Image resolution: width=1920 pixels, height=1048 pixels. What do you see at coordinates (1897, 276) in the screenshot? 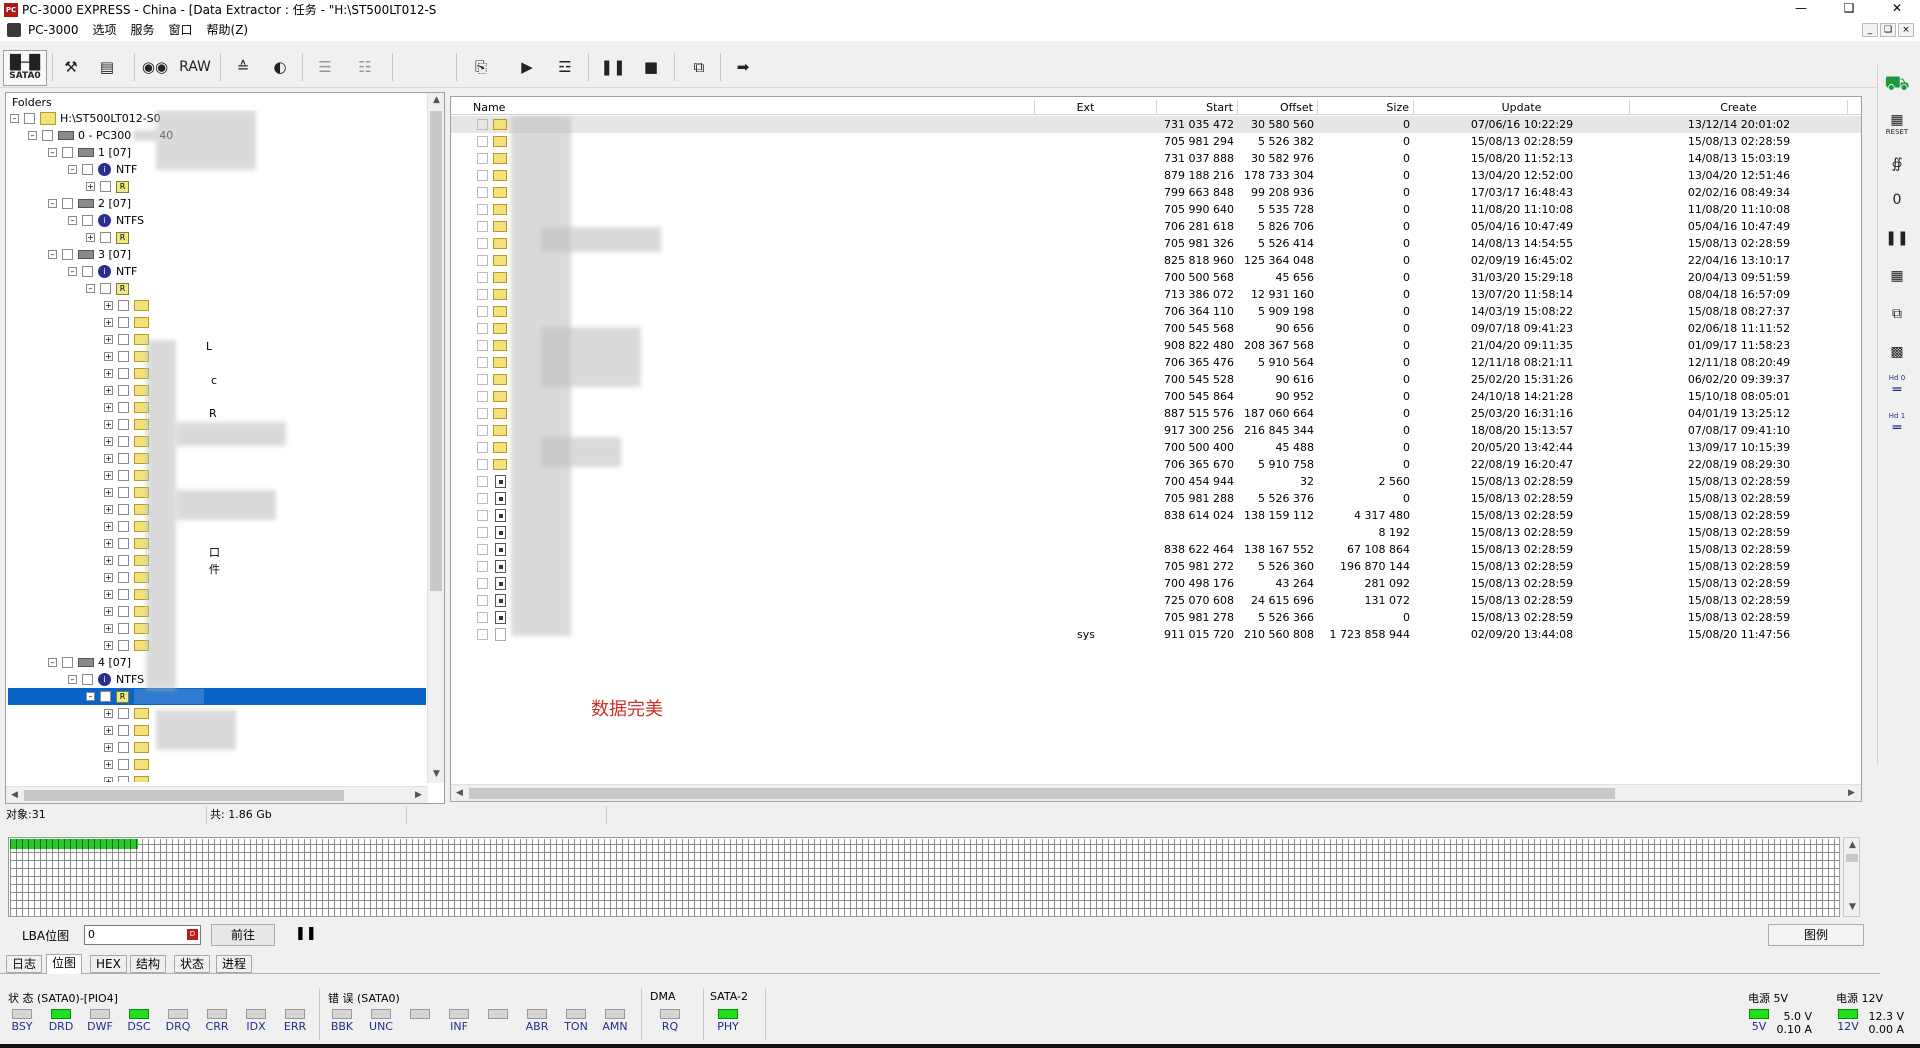
I see `chip-off-icon: ▦` at bounding box center [1897, 276].